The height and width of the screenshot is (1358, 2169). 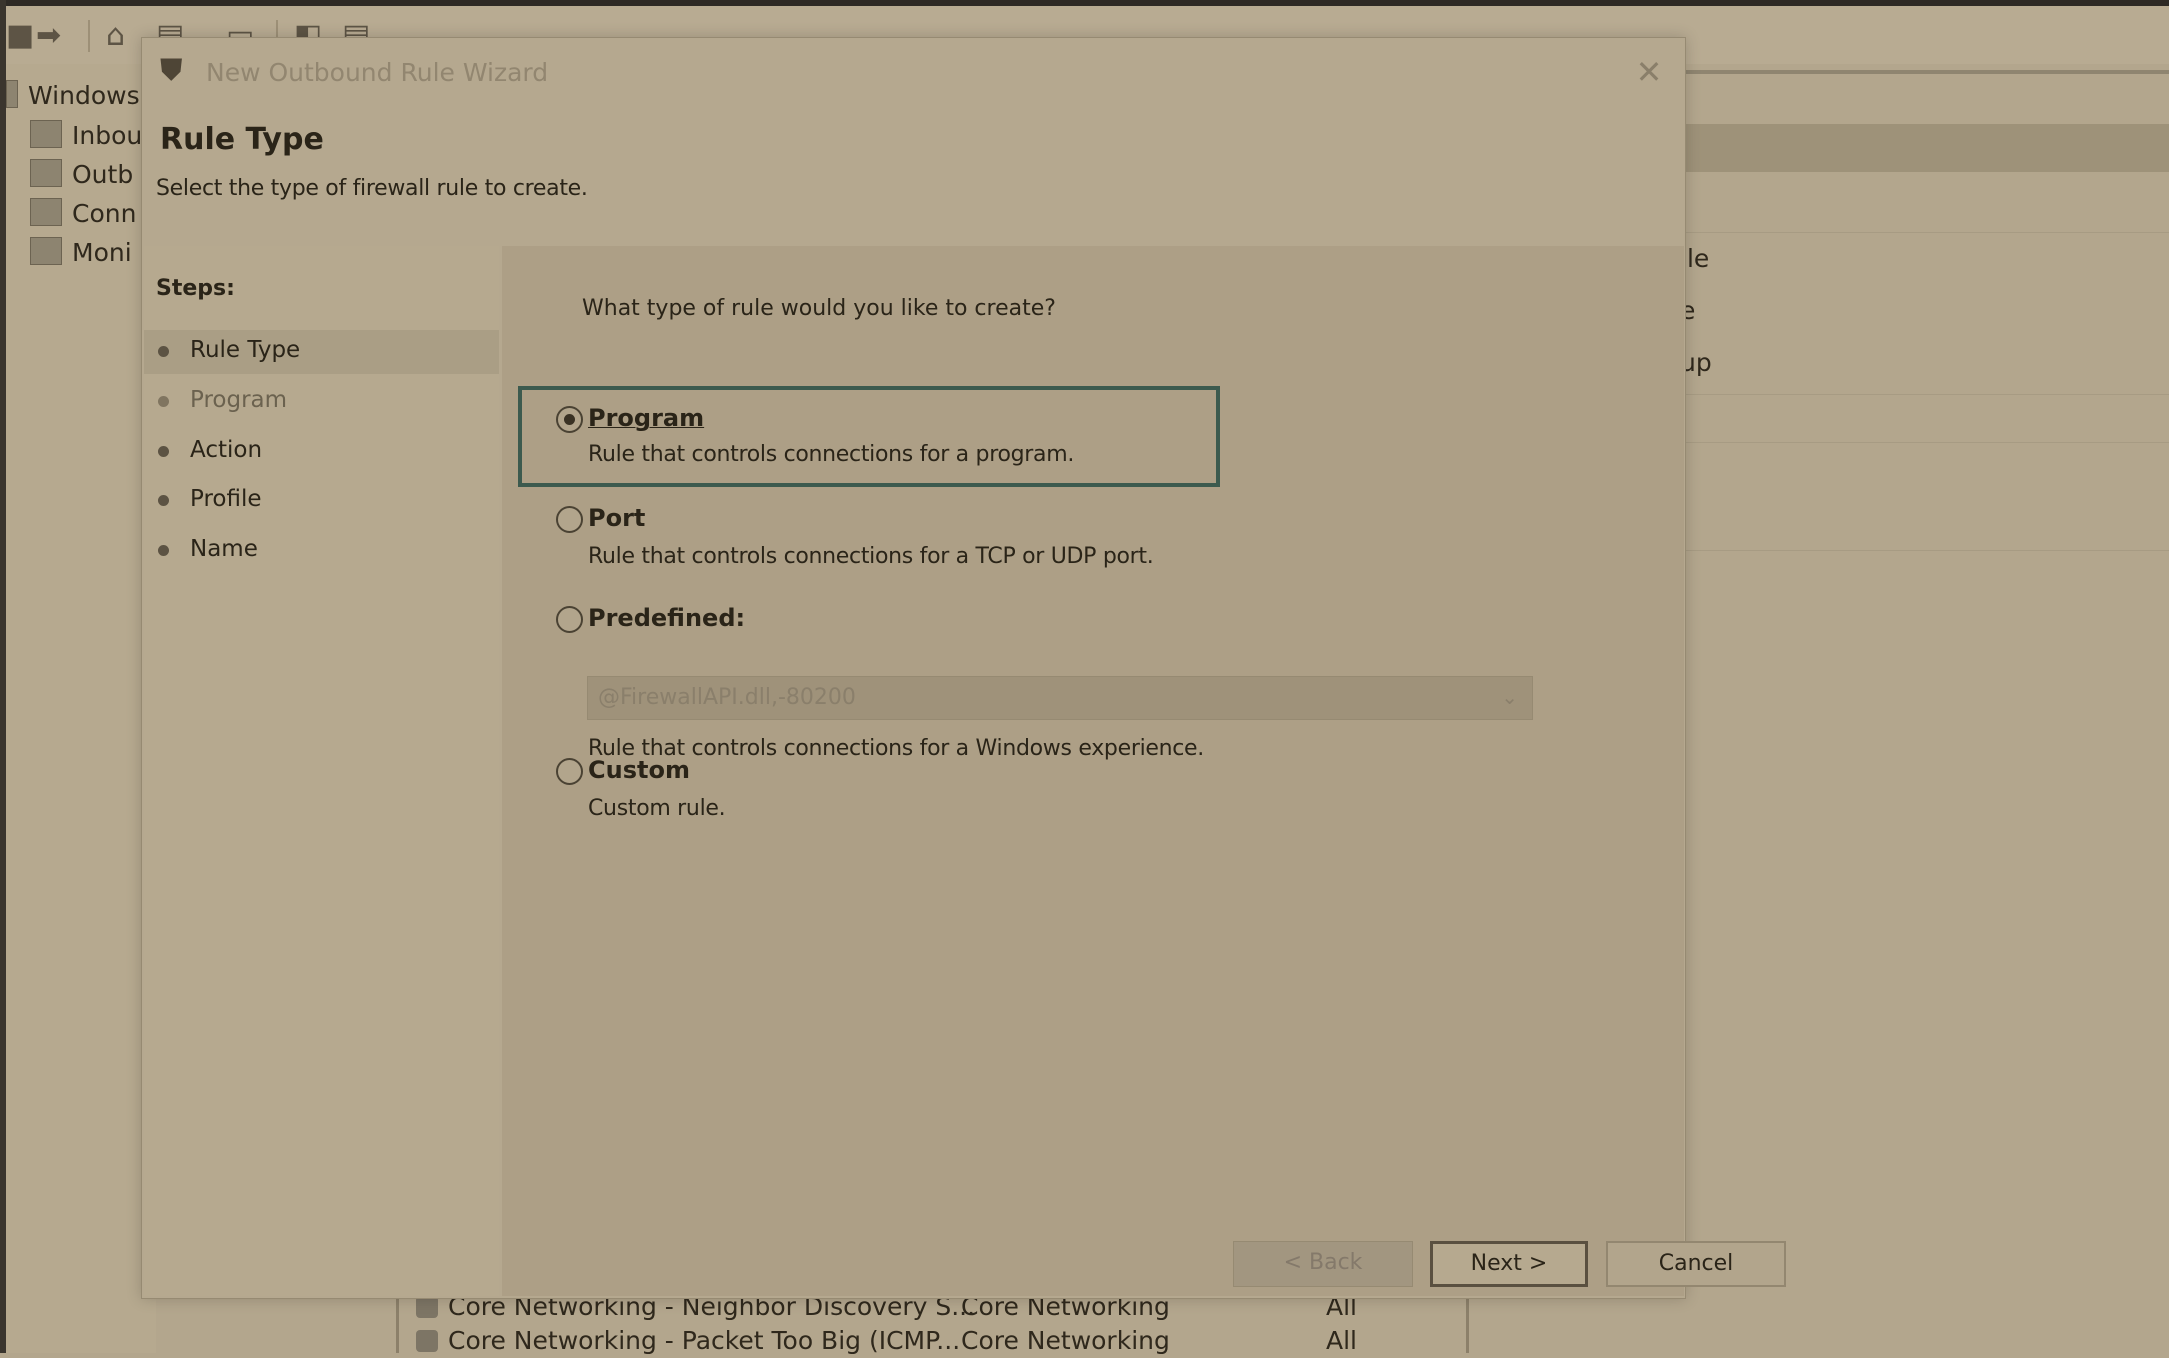 What do you see at coordinates (869, 436) in the screenshot?
I see `focus-rectangle` at bounding box center [869, 436].